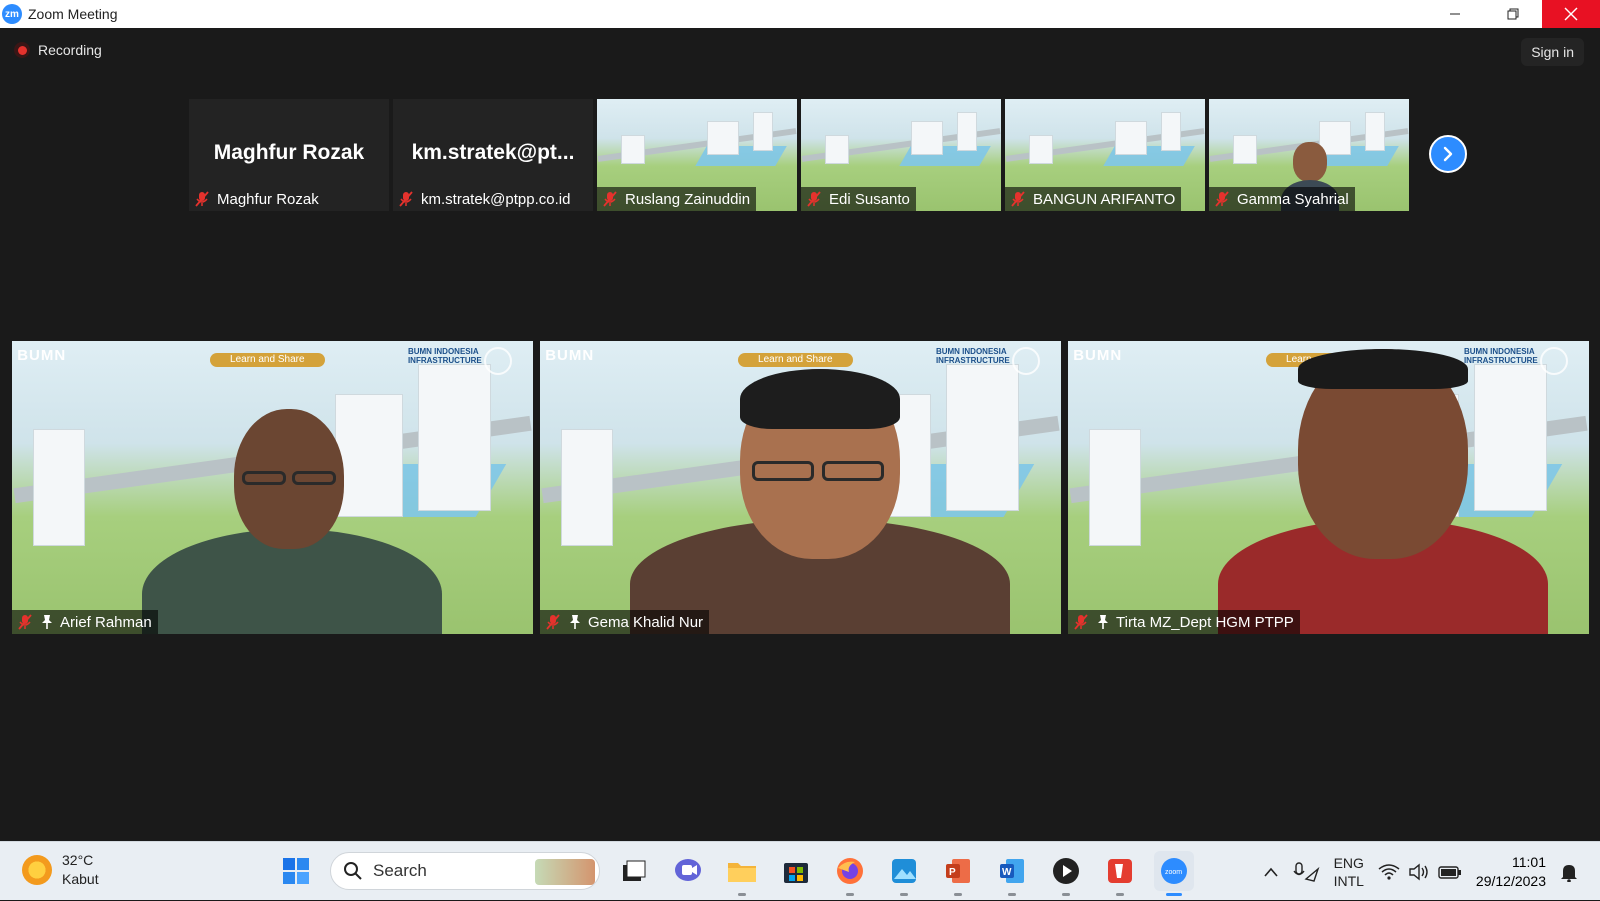 The image size is (1600, 901). I want to click on office-app-icon, so click(1120, 871).